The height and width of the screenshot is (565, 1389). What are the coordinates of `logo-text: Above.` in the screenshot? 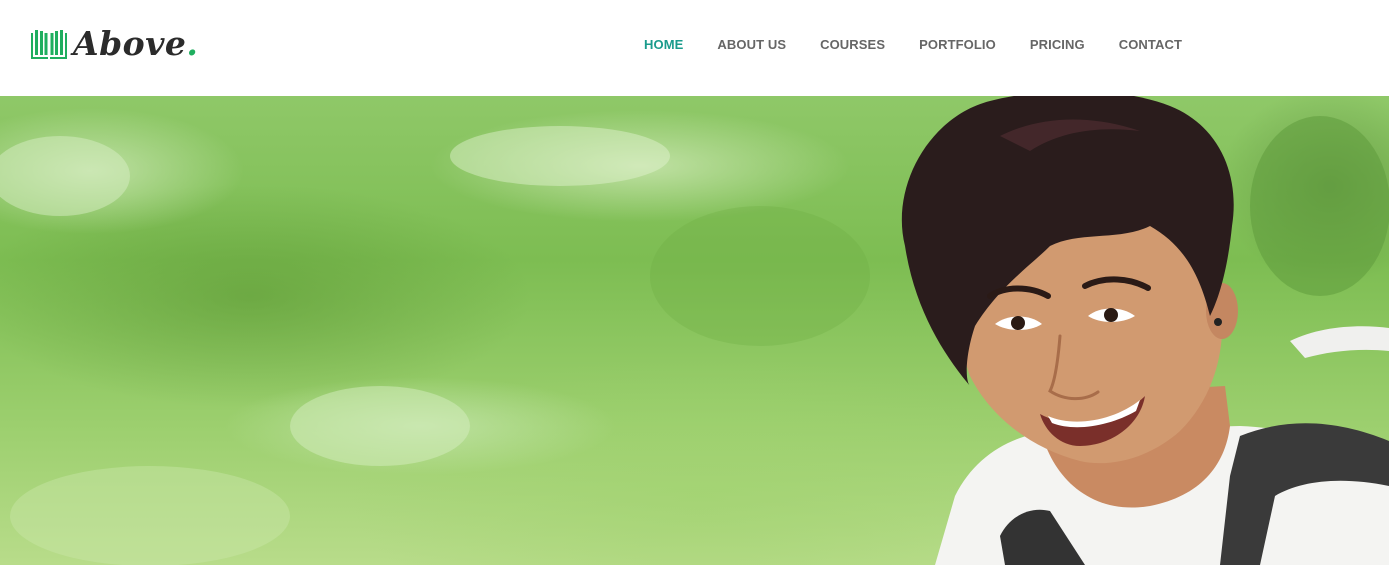 It's located at (135, 44).